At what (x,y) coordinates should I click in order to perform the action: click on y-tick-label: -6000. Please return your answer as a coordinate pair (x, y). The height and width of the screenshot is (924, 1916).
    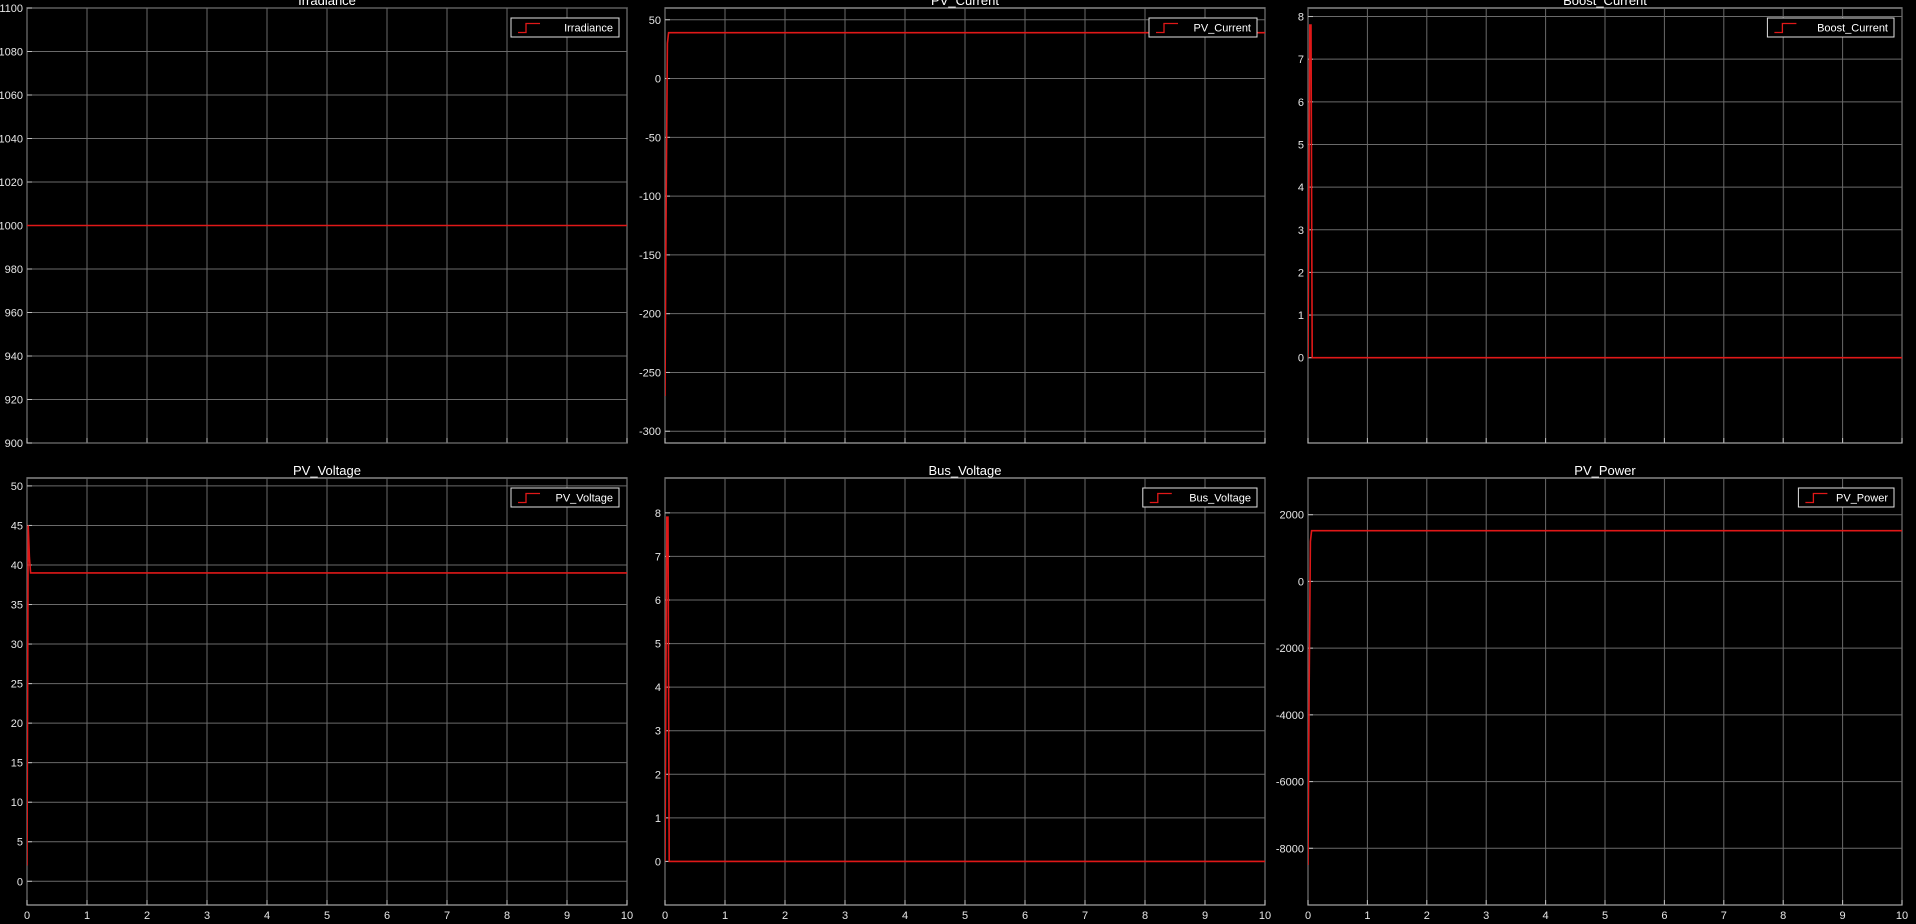
    Looking at the image, I should click on (1290, 783).